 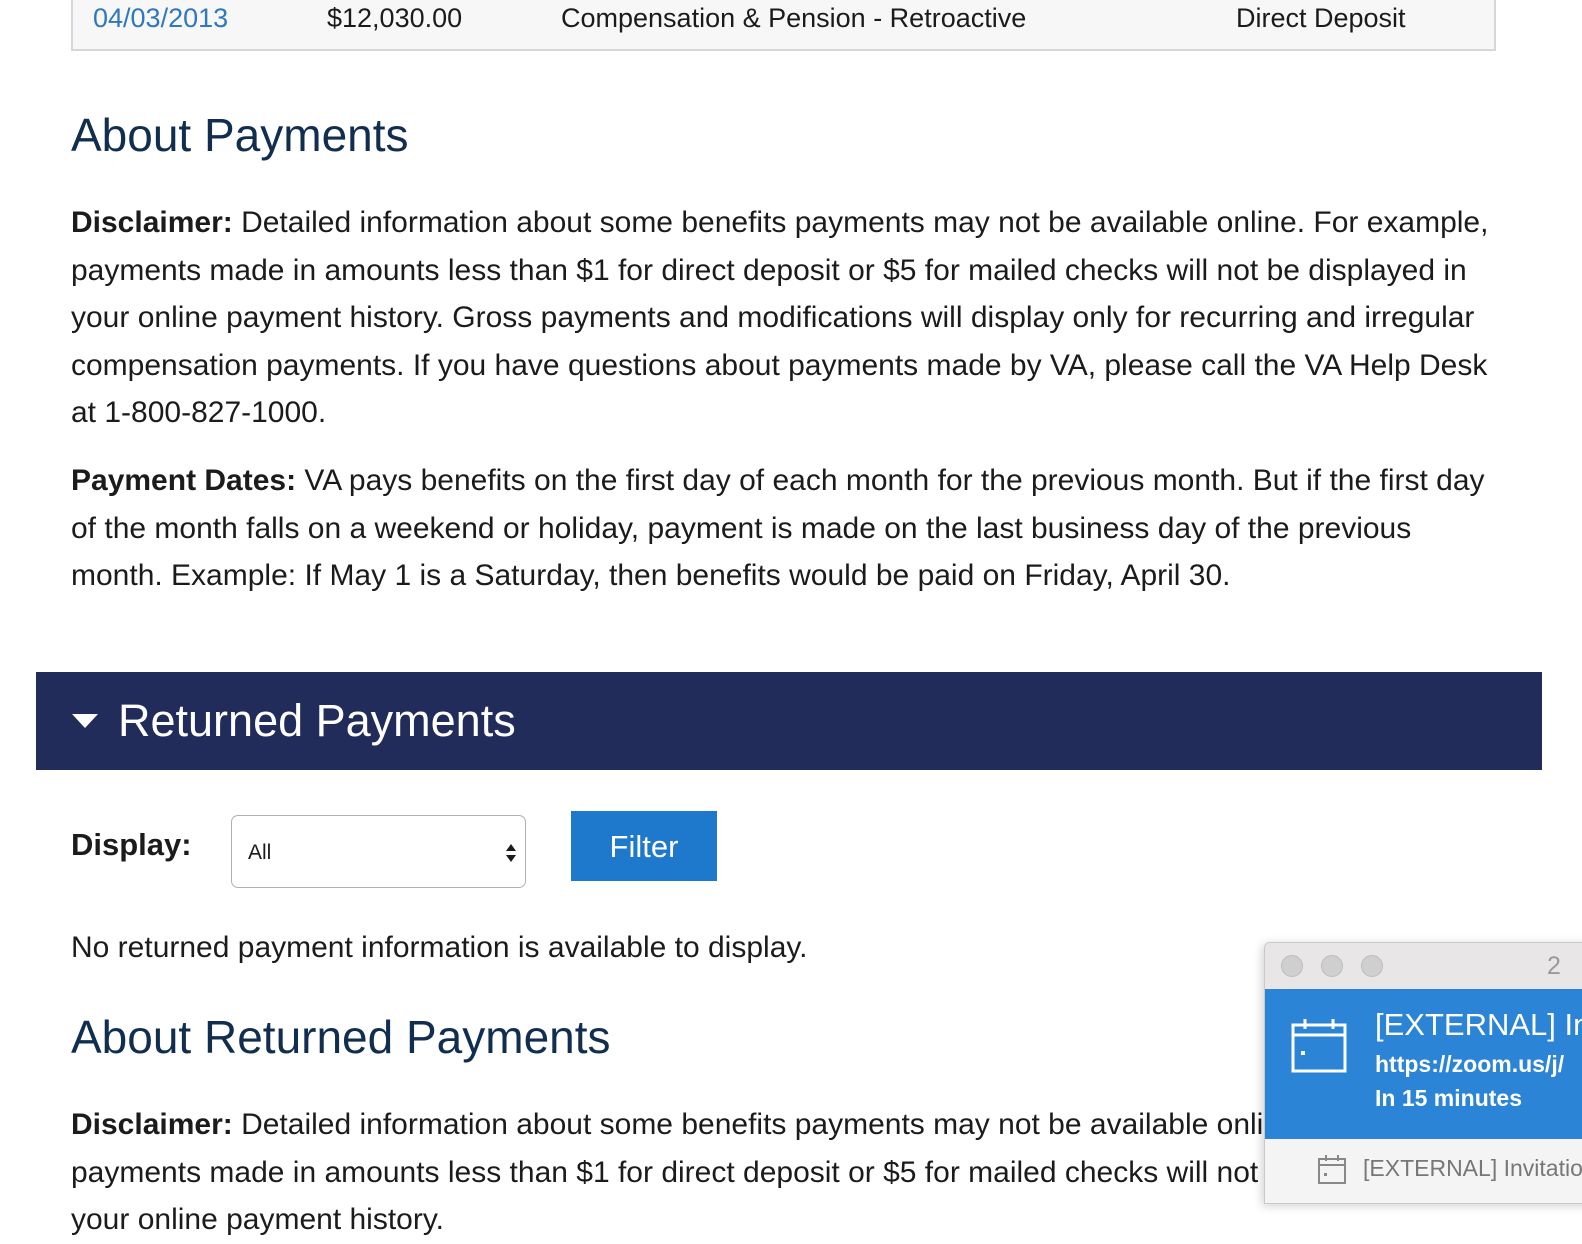 I want to click on display-select-value: All, so click(x=260, y=852).